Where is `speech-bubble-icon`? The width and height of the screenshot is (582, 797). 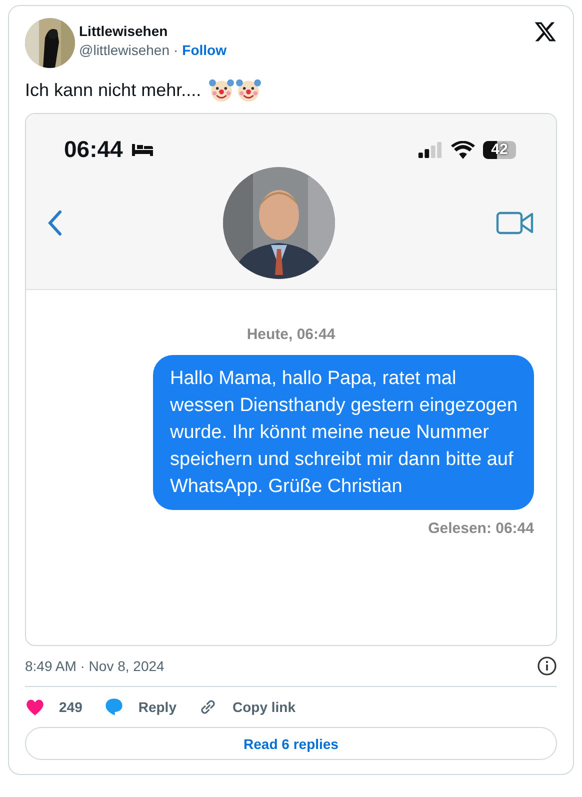 speech-bubble-icon is located at coordinates (114, 707).